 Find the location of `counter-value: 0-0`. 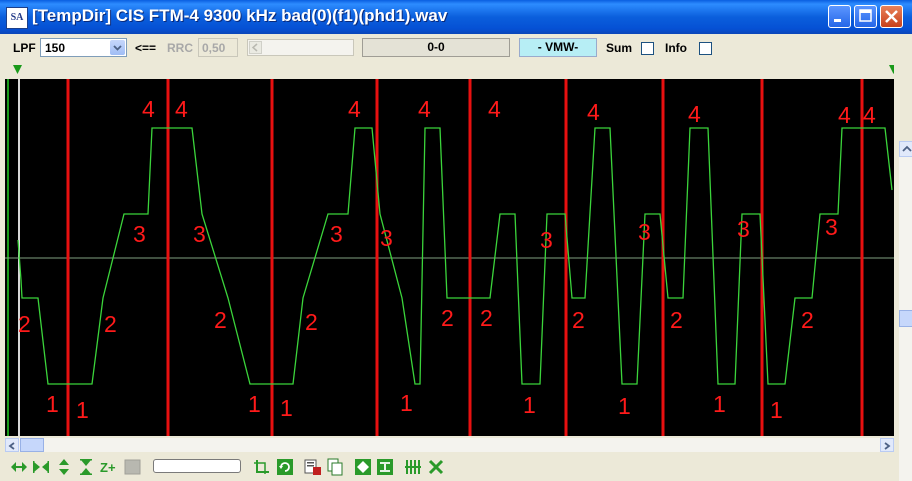

counter-value: 0-0 is located at coordinates (436, 47).